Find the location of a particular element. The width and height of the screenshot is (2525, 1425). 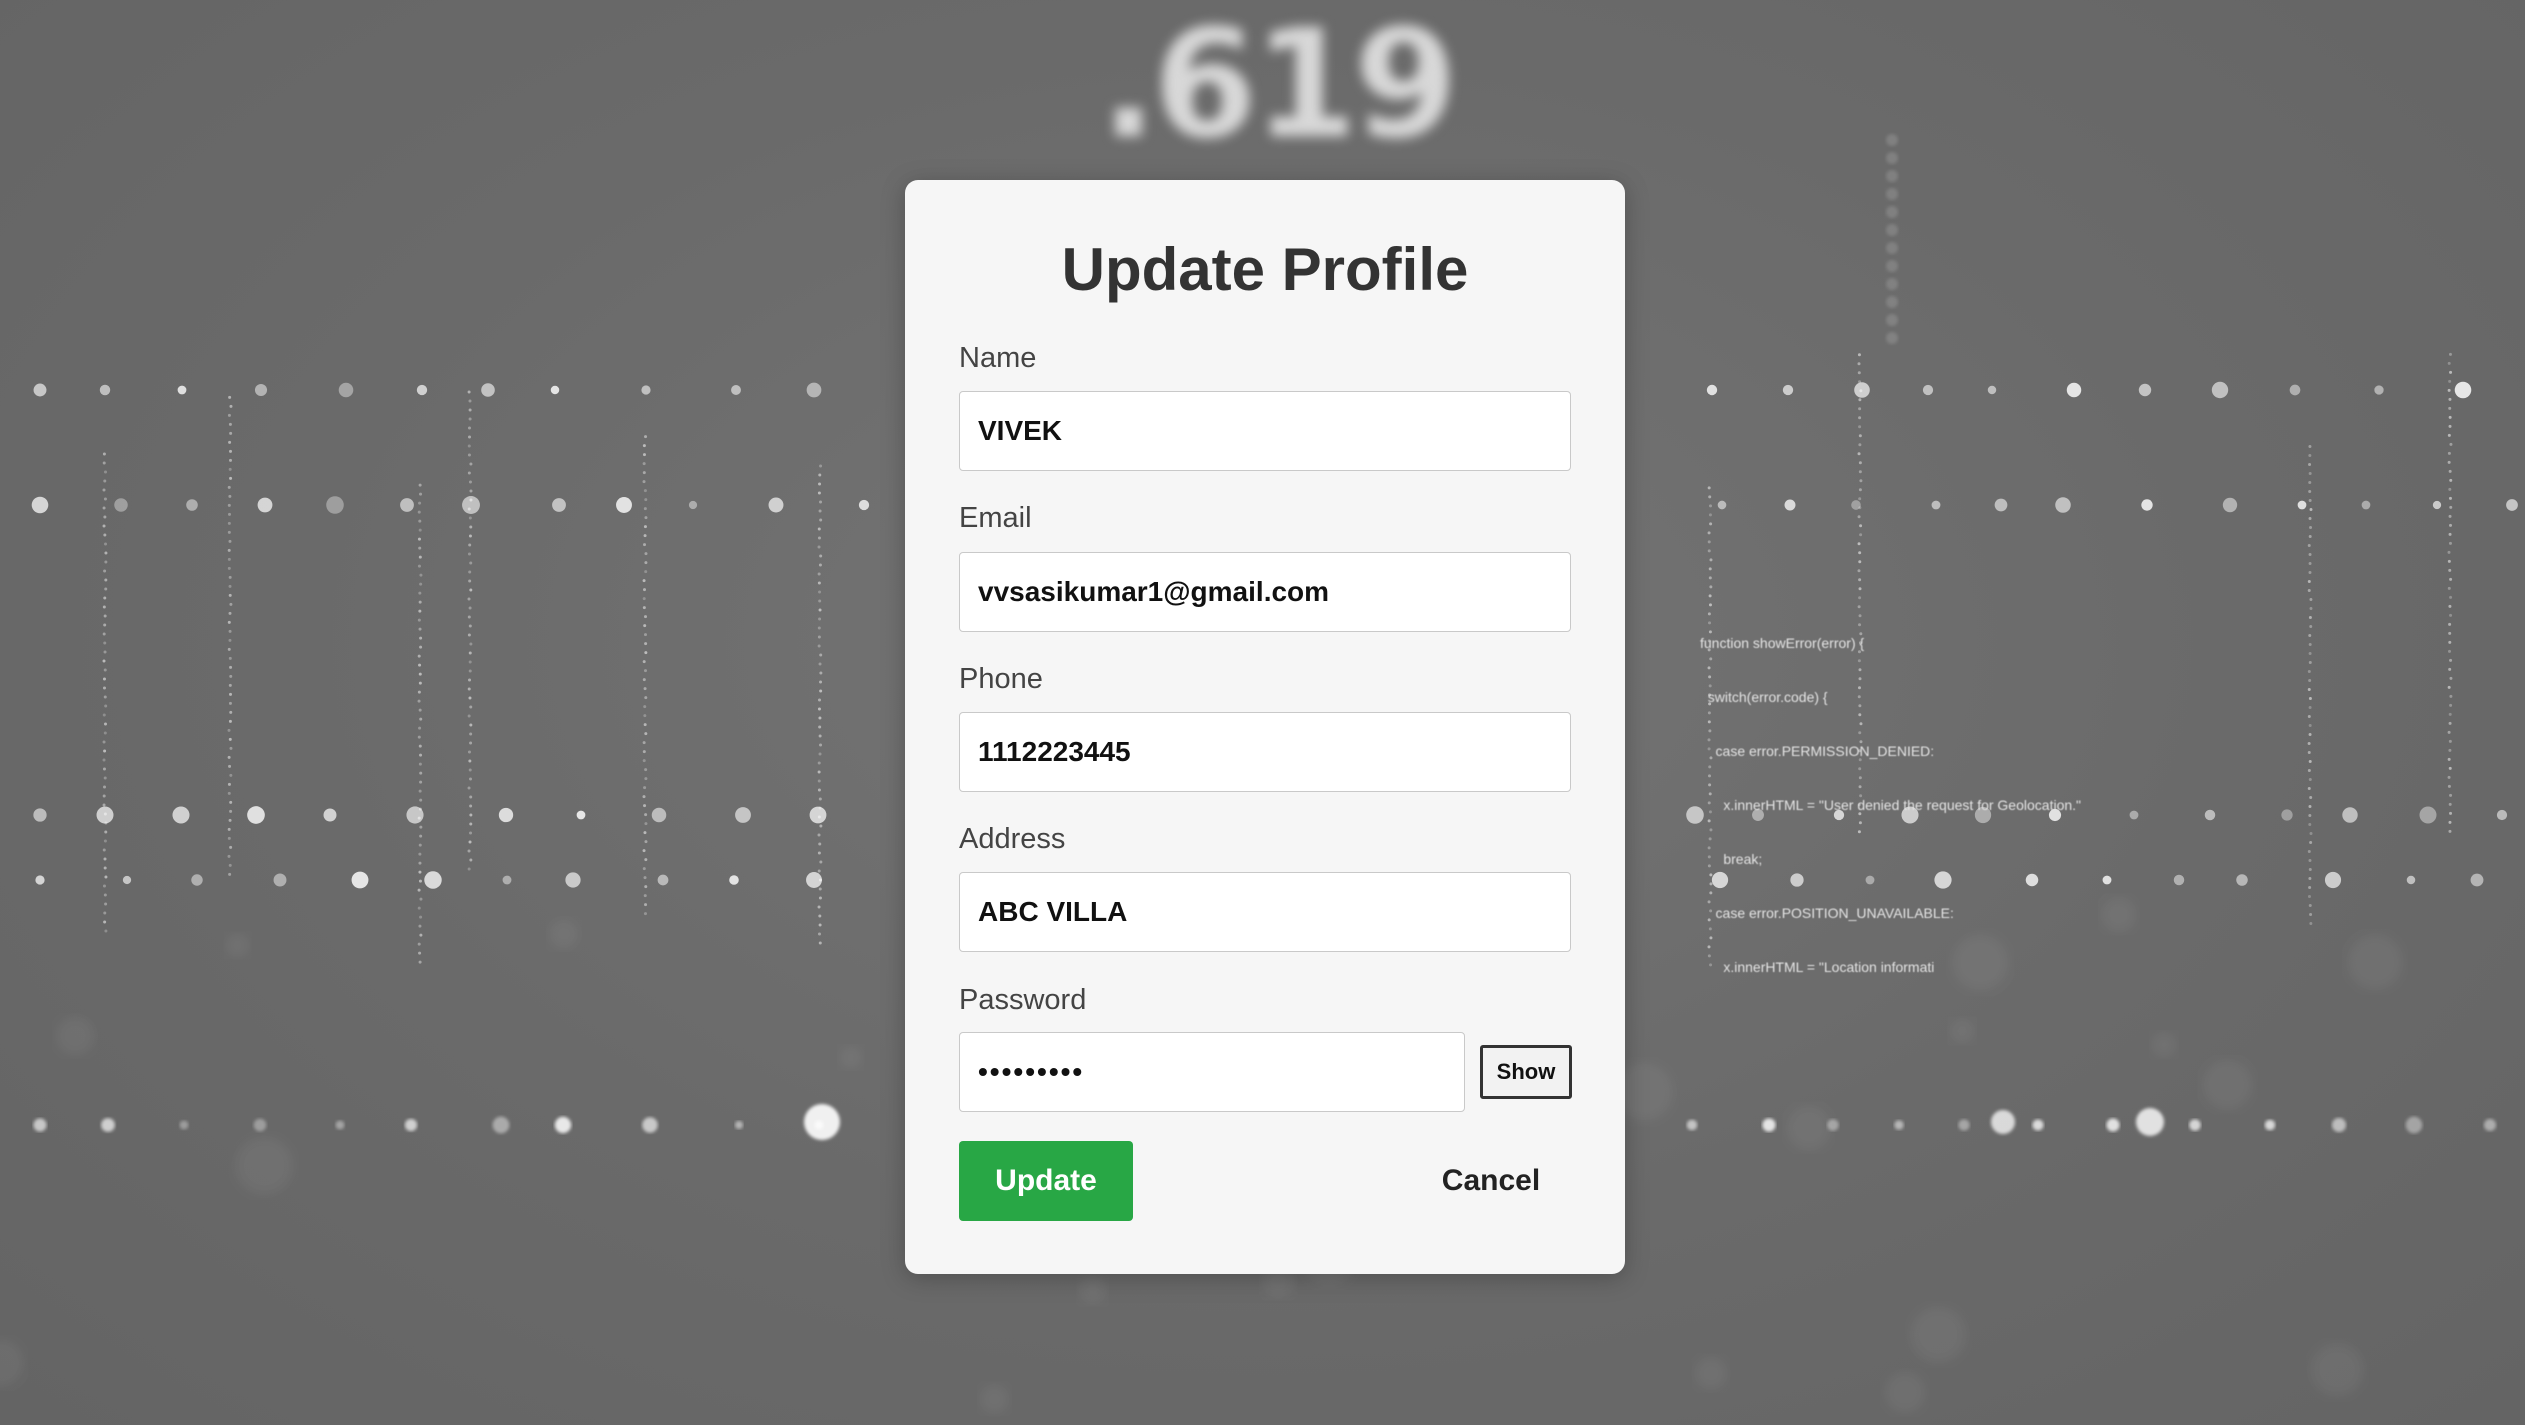

background-code-line: case error.POSITION_UNAVAILABLE: is located at coordinates (1827, 913).